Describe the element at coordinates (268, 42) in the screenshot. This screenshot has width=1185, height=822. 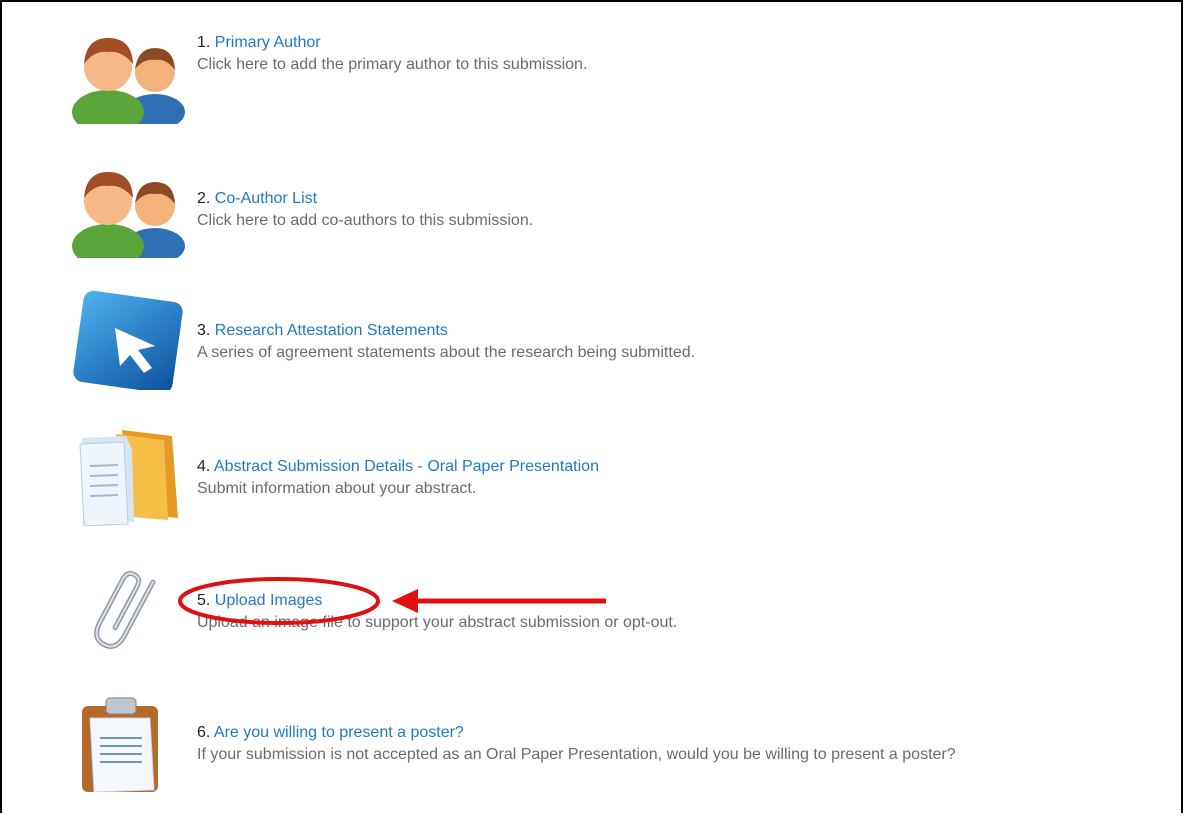
I see `primary-author-link: Primary Author` at that location.